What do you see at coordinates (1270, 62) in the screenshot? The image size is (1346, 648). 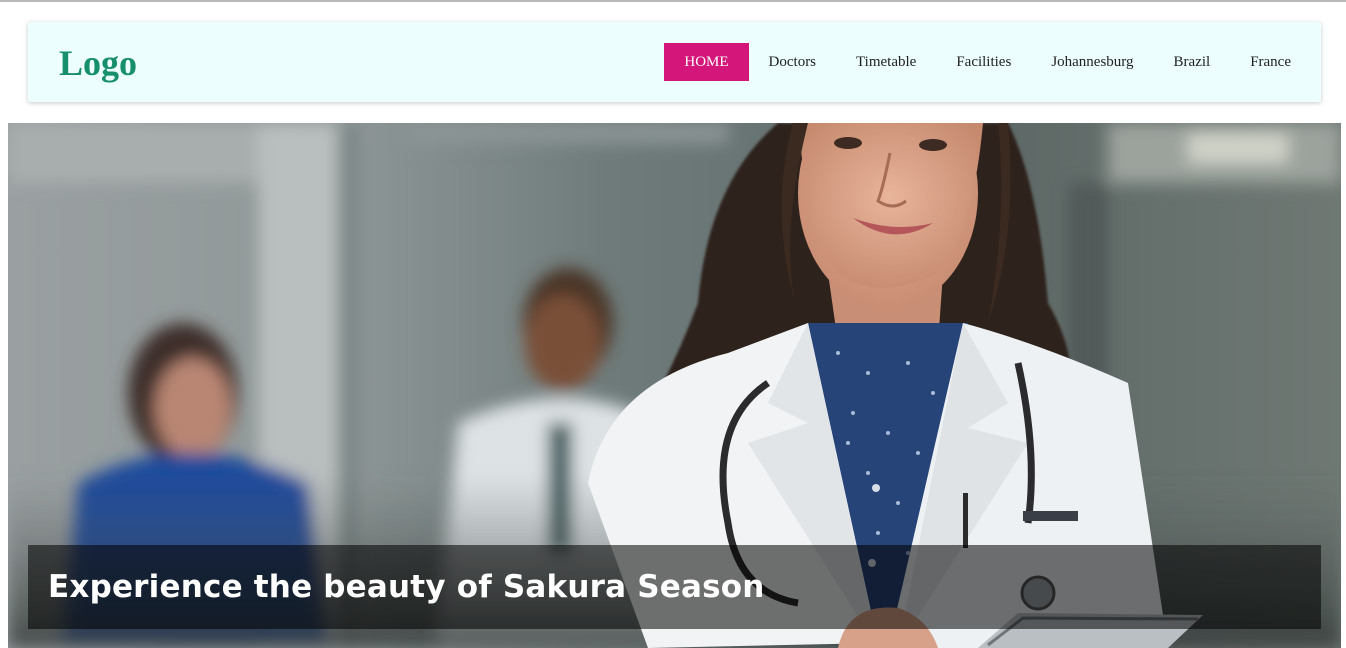 I see `nav-item-france: France` at bounding box center [1270, 62].